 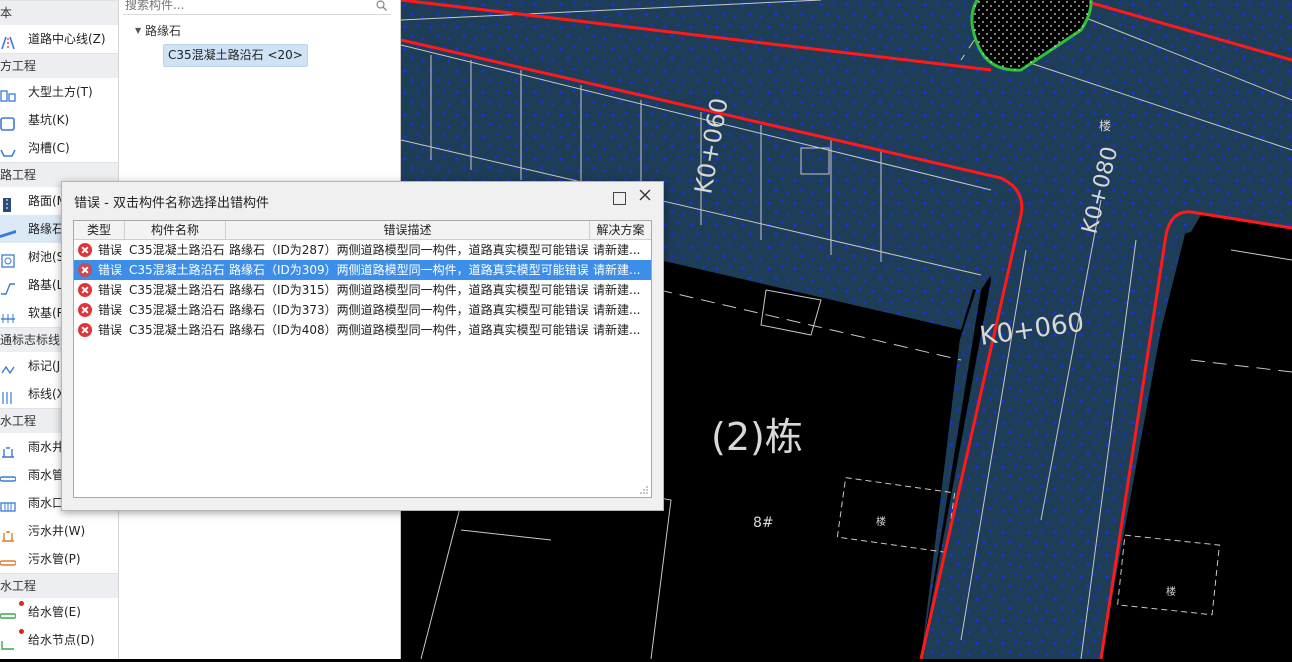 I want to click on error-description: 路缘石（ID为287）两侧道路模型同一构件，道路真实模型可能错误, so click(x=409, y=250).